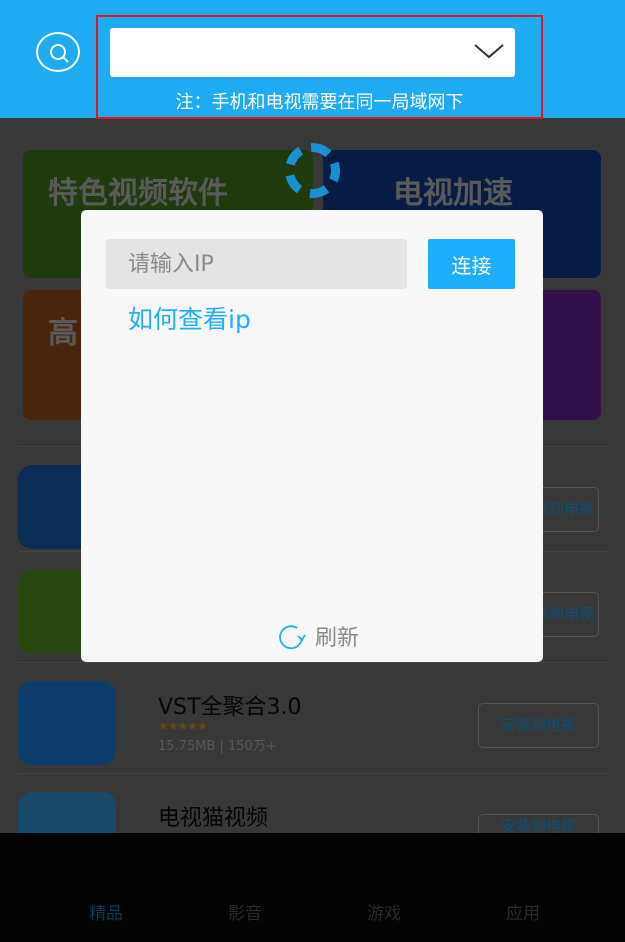 The image size is (625, 942). What do you see at coordinates (245, 911) in the screenshot?
I see `nav-tab-media: 影音` at bounding box center [245, 911].